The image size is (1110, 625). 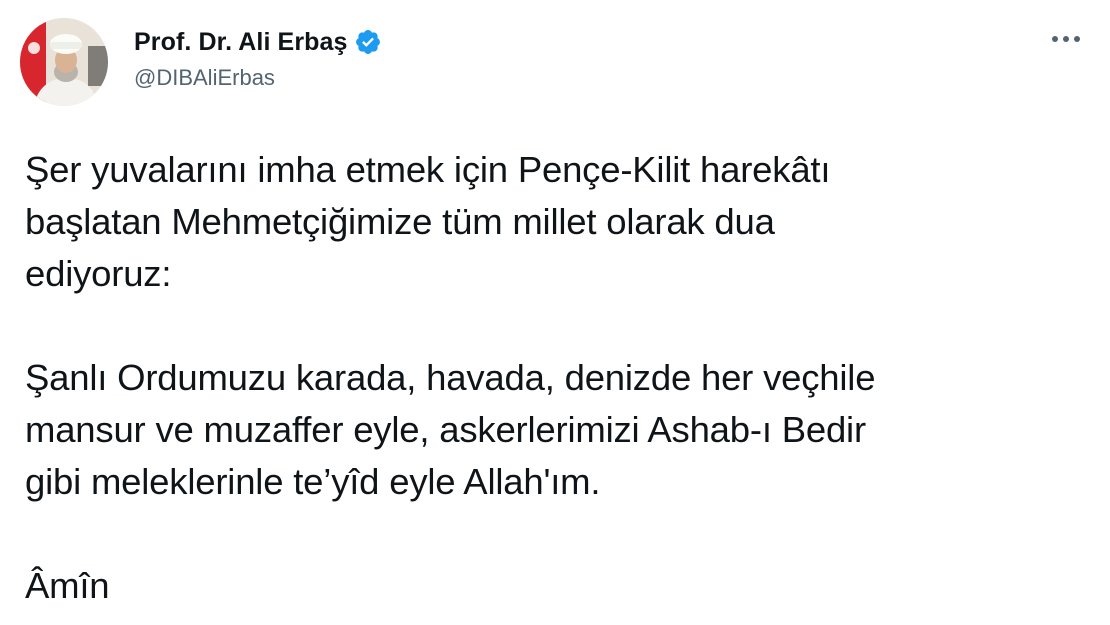 What do you see at coordinates (67, 585) in the screenshot?
I see `tweet-line: Âmîn` at bounding box center [67, 585].